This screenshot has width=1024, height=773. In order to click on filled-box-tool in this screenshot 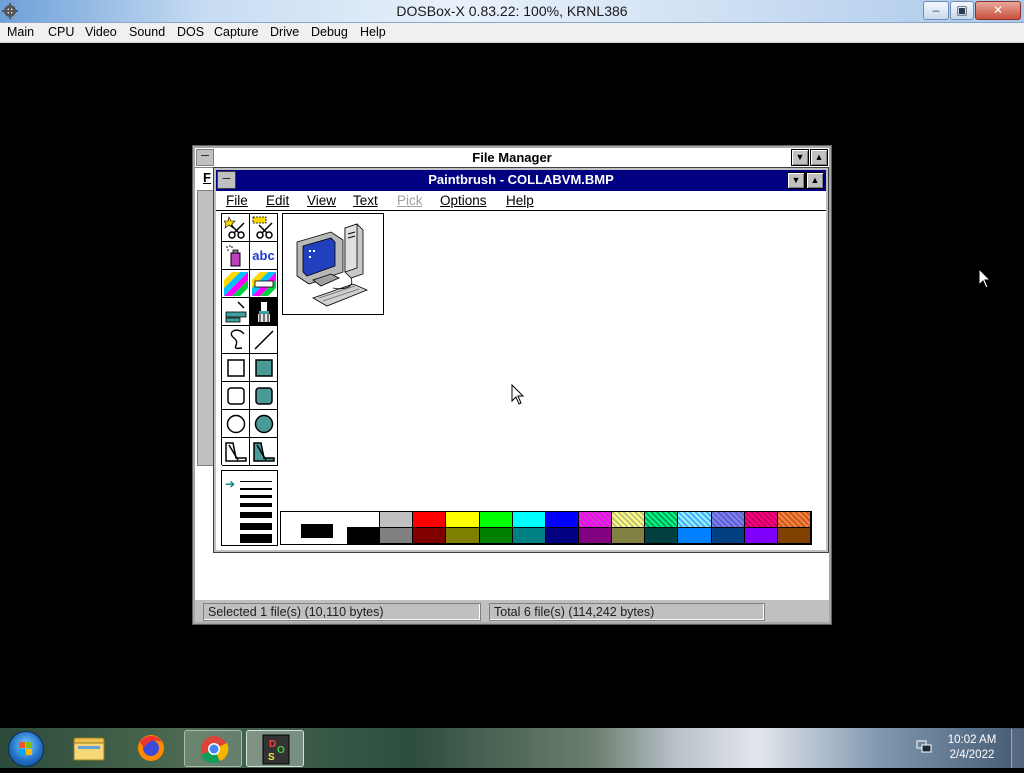, I will do `click(264, 368)`.